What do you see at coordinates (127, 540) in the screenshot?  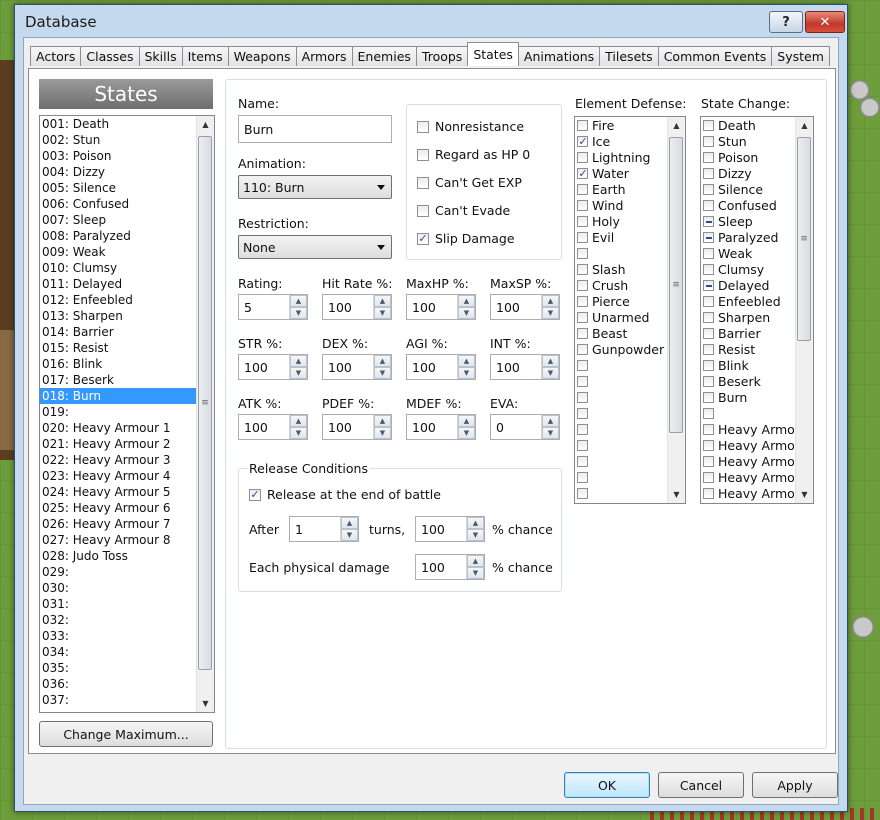 I see `state-list-item: 027: Heavy Armour 8` at bounding box center [127, 540].